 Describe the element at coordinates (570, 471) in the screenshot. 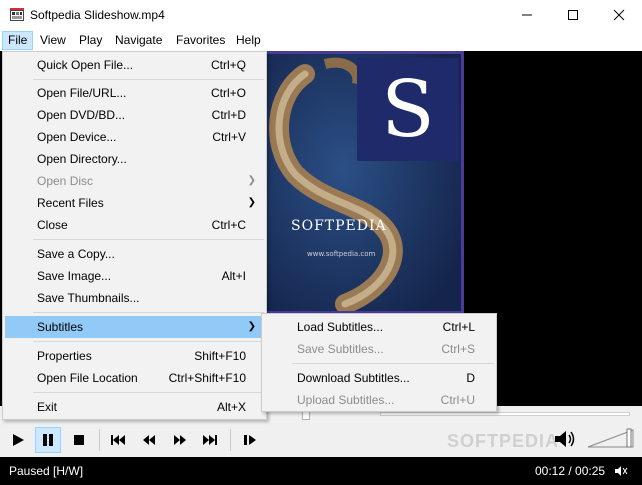

I see `time-display: 00:12 / 00:25` at that location.